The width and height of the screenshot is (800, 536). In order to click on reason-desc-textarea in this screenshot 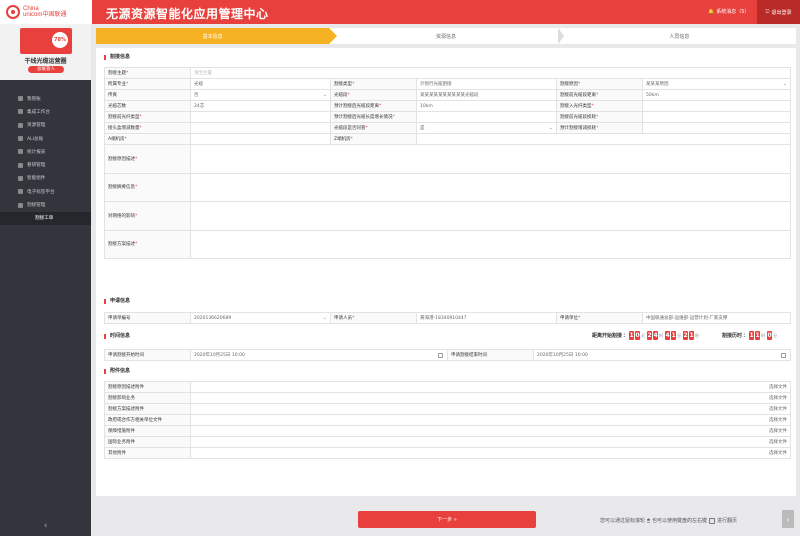, I will do `click(490, 159)`.